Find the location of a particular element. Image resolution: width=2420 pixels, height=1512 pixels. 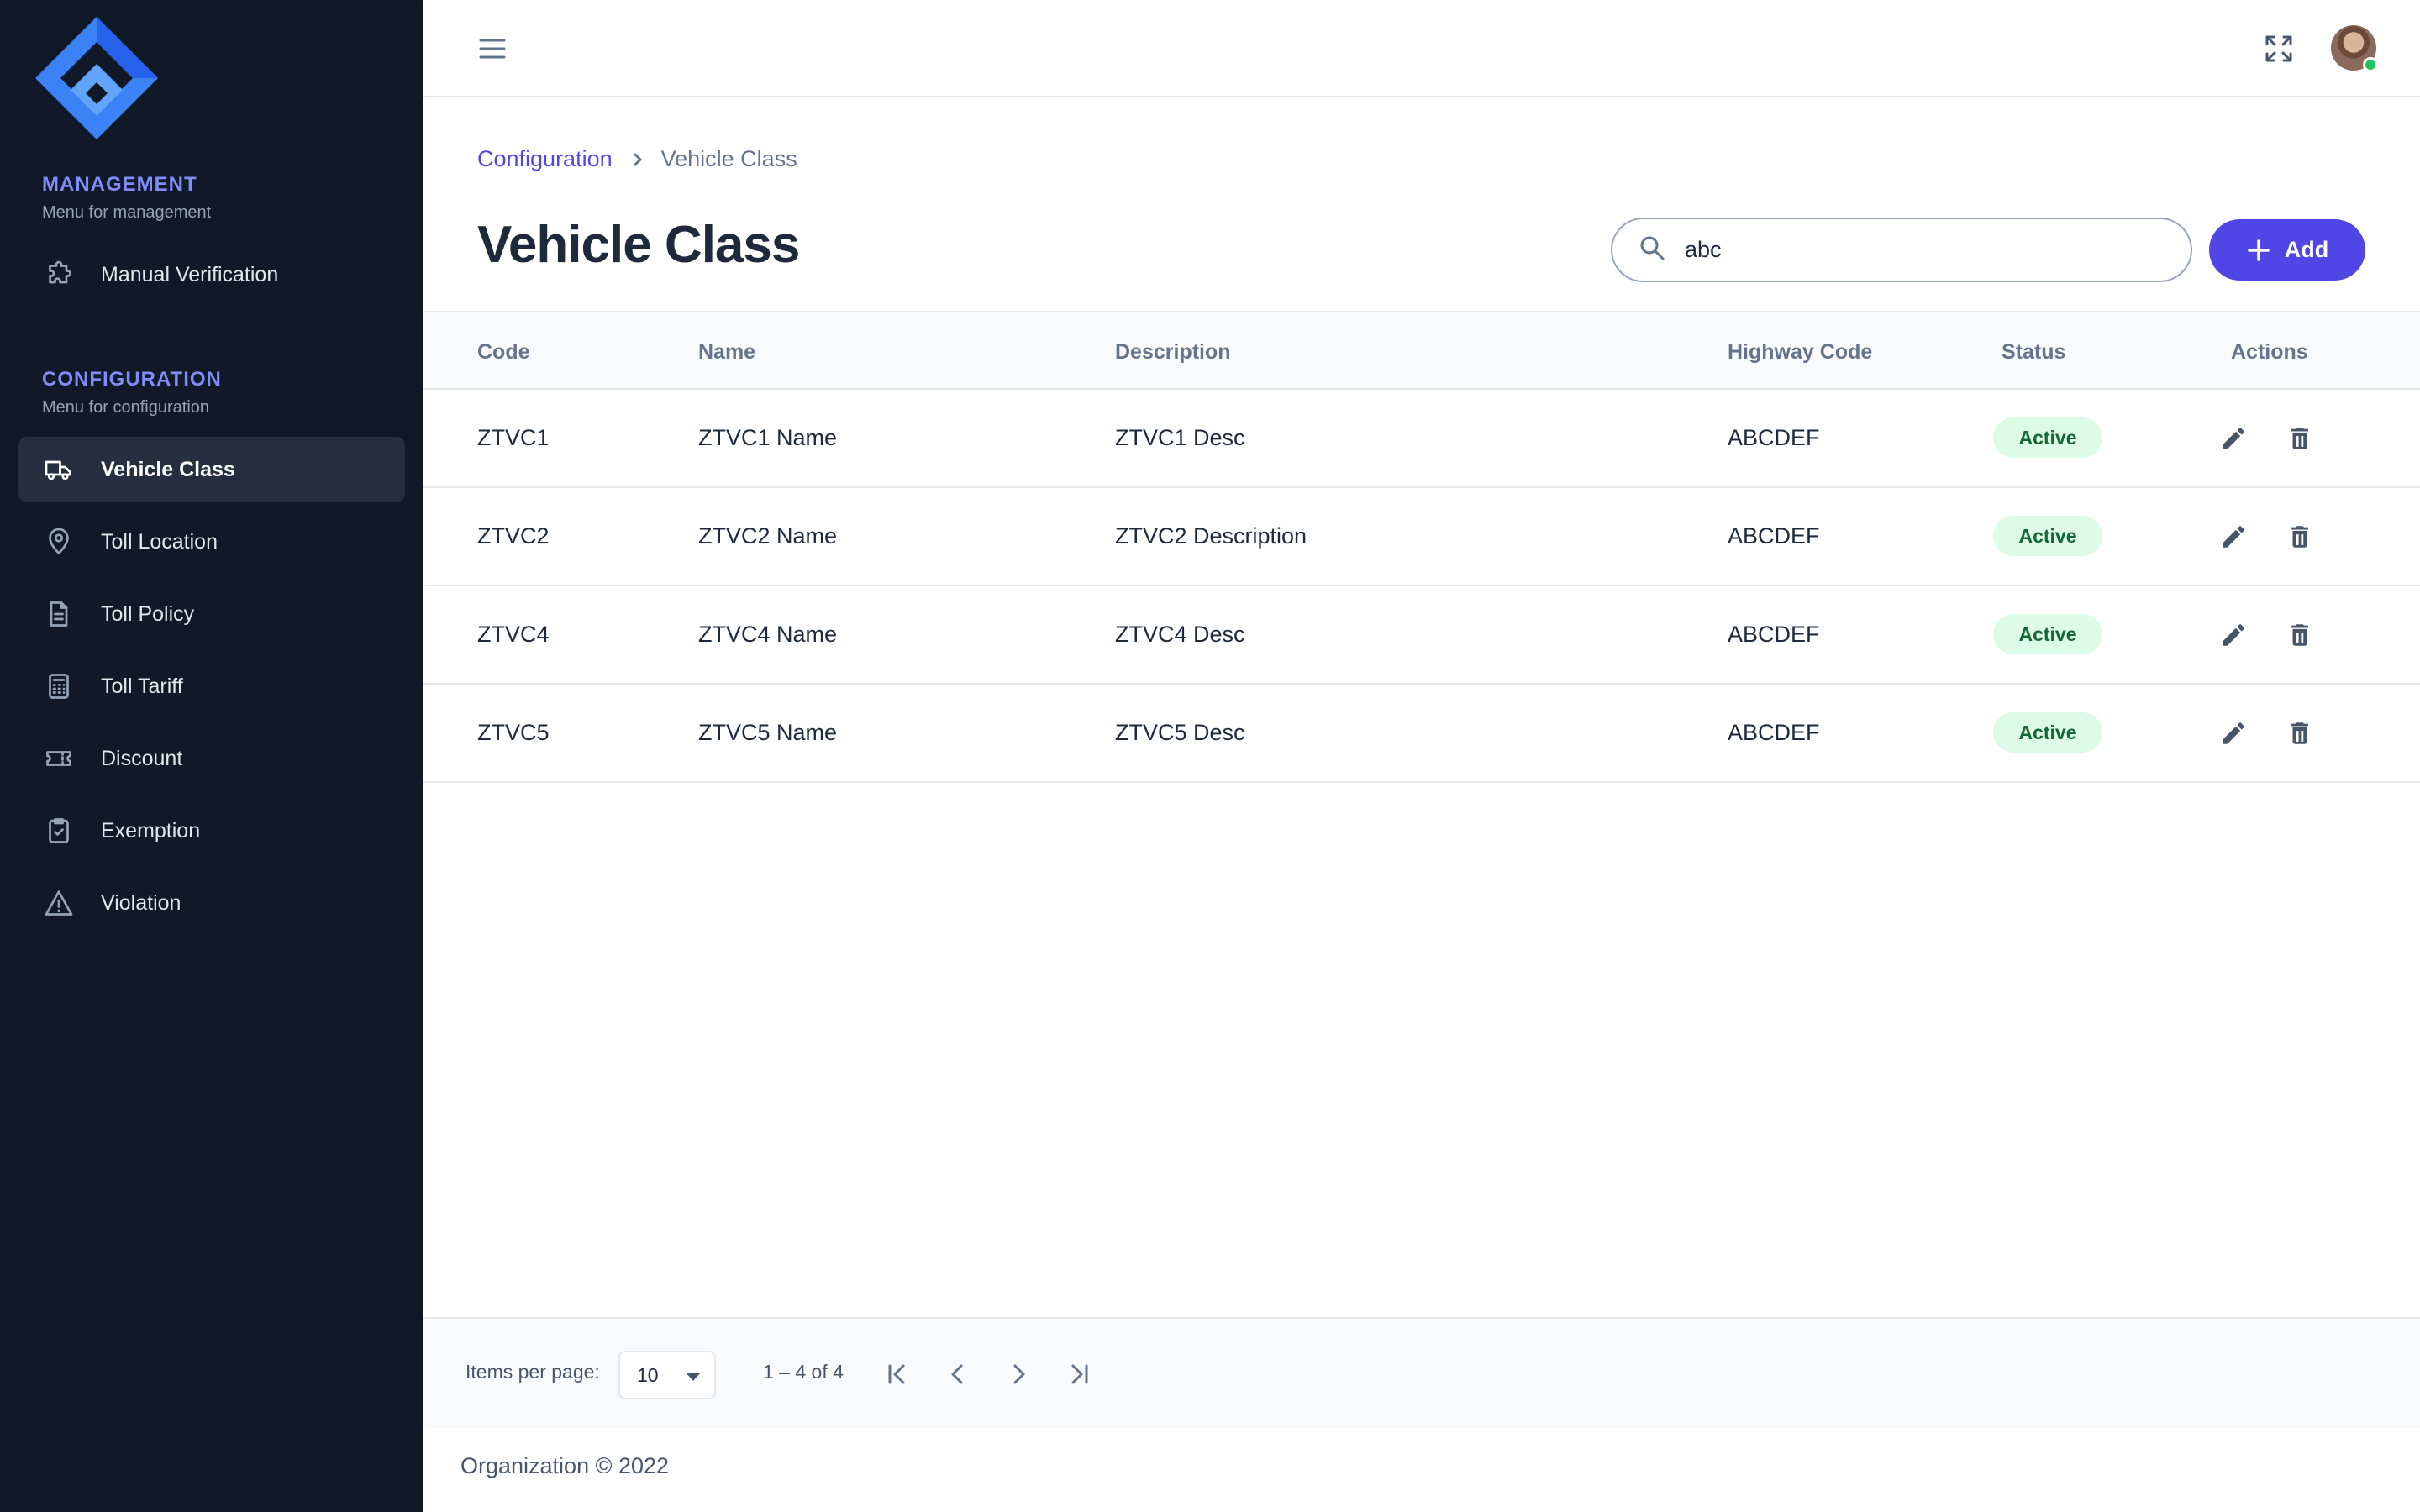

column-header-description: Description is located at coordinates (1173, 351).